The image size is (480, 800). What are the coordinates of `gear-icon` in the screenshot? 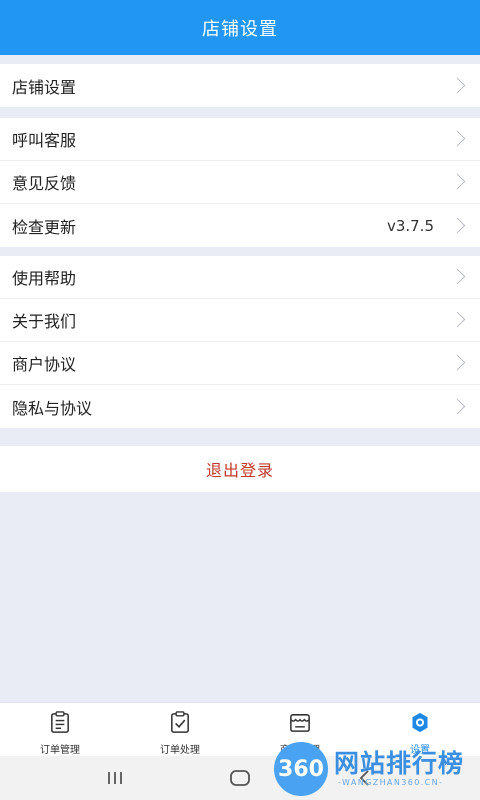 It's located at (420, 722).